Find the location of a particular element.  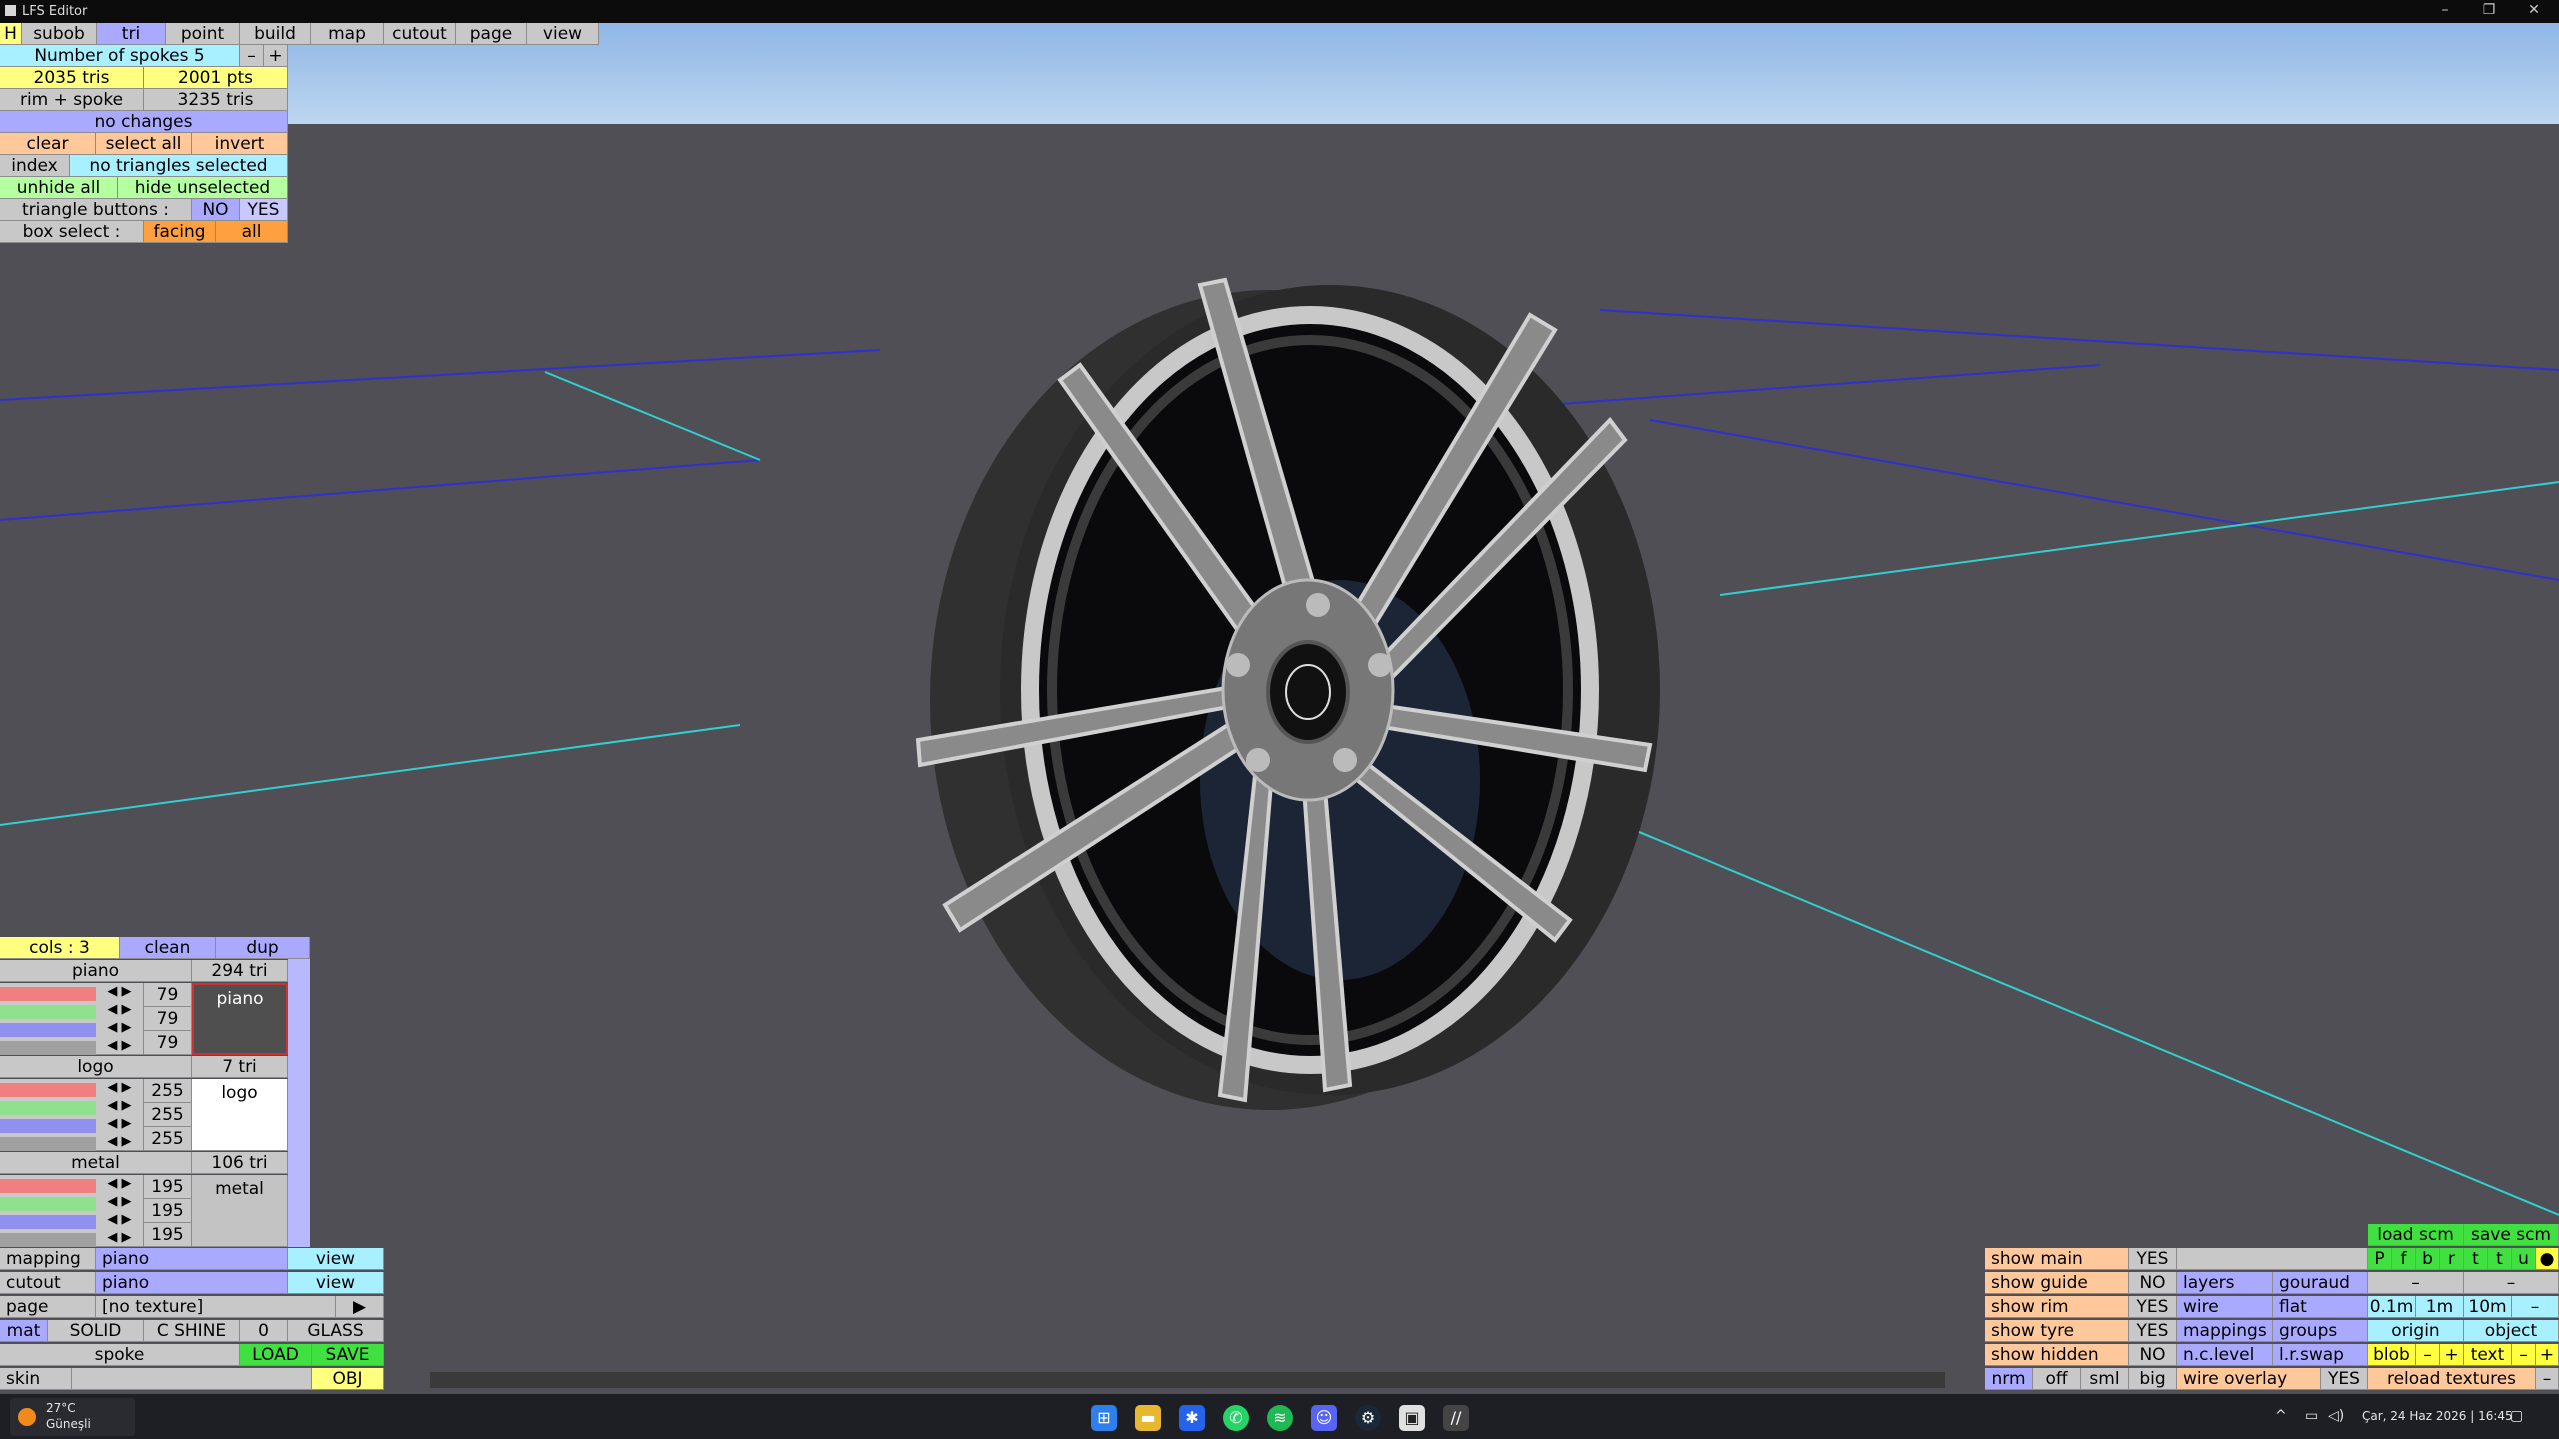

app-icon: ▣ is located at coordinates (1412, 1418).